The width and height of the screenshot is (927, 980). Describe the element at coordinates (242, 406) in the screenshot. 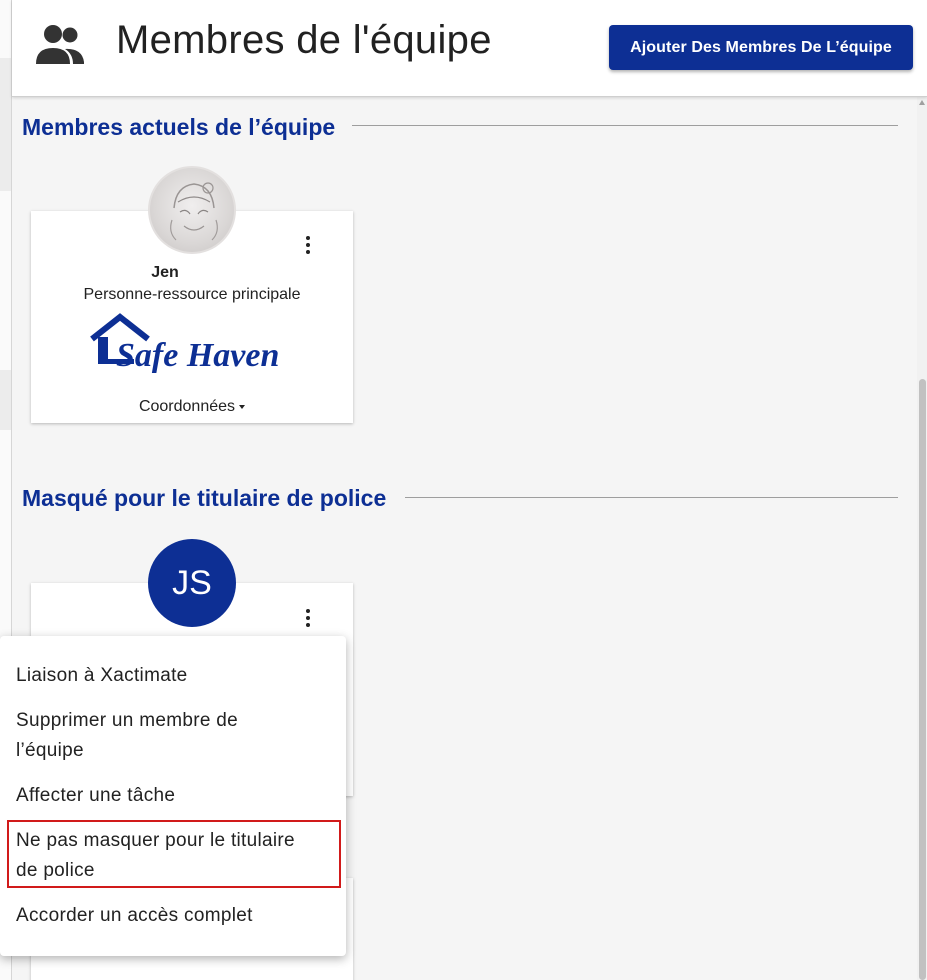

I see `caret-down-icon` at that location.